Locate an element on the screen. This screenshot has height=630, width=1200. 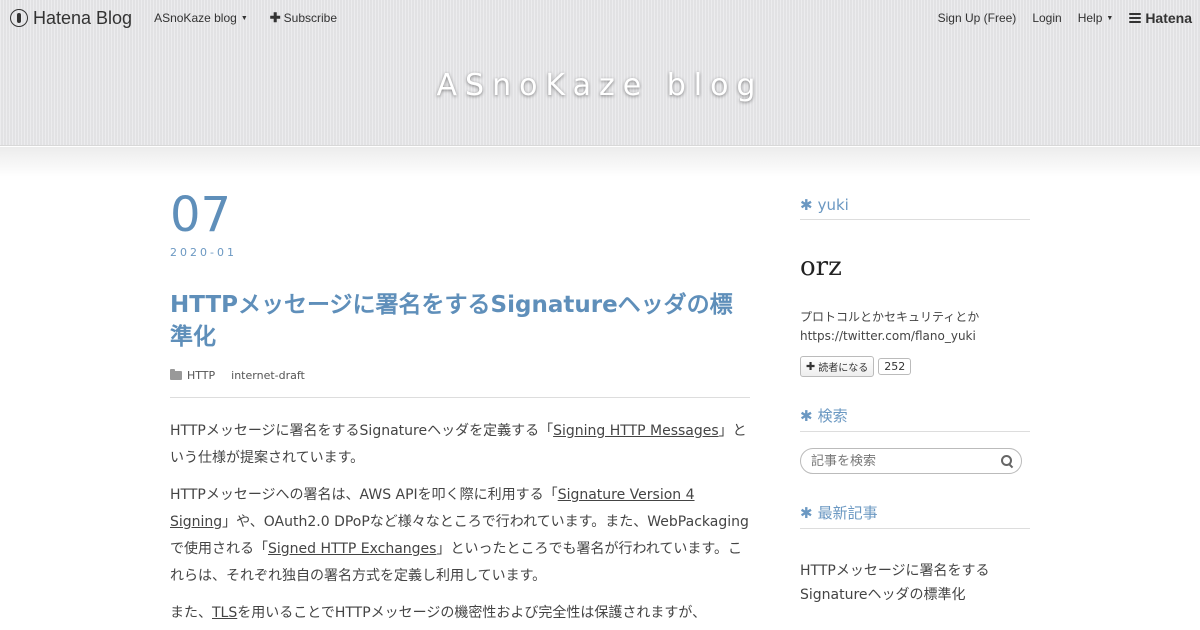
entry-title: HTTPメッセージに署名をするSignatureヘッダの標準化 is located at coordinates (460, 321).